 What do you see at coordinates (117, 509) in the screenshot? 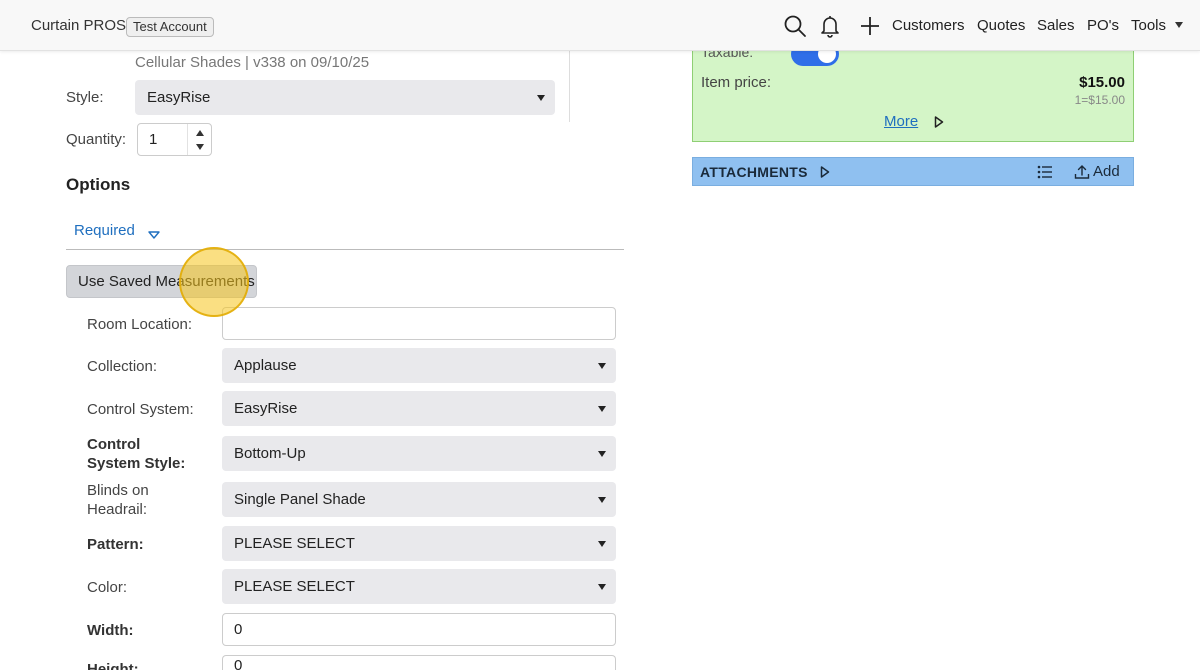
I see `label-line: Headrail:` at bounding box center [117, 509].